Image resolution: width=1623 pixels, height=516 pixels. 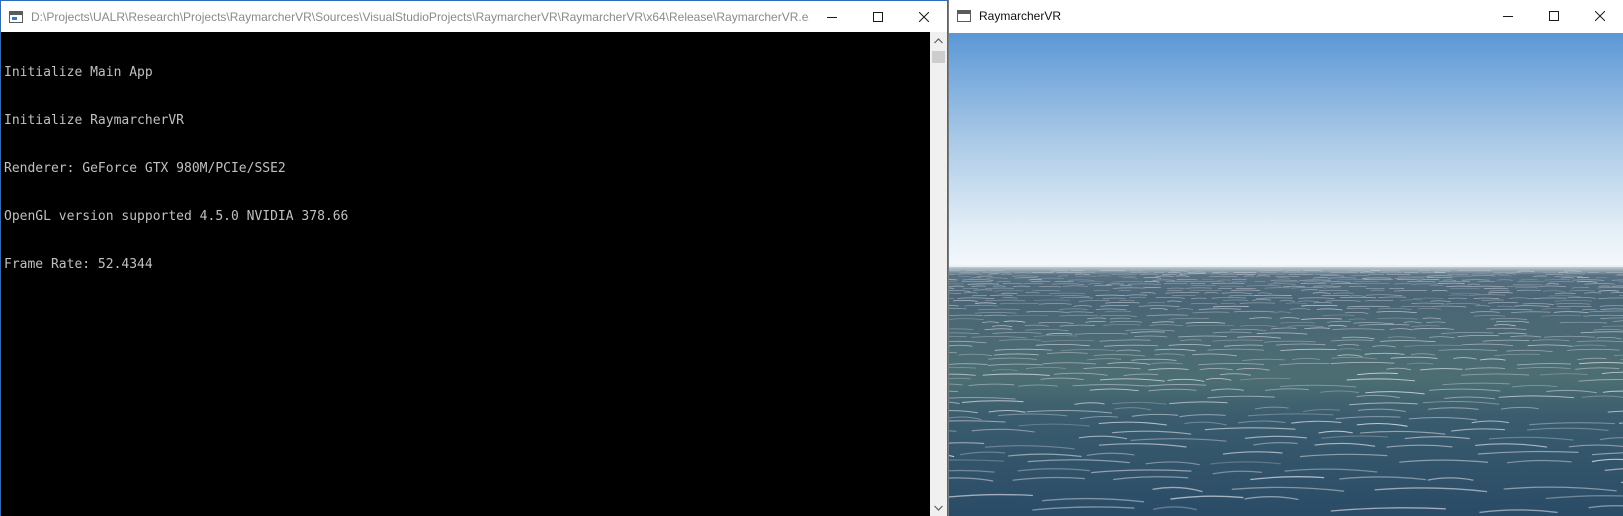 I want to click on console-vertical-scrollbar, so click(x=938, y=274).